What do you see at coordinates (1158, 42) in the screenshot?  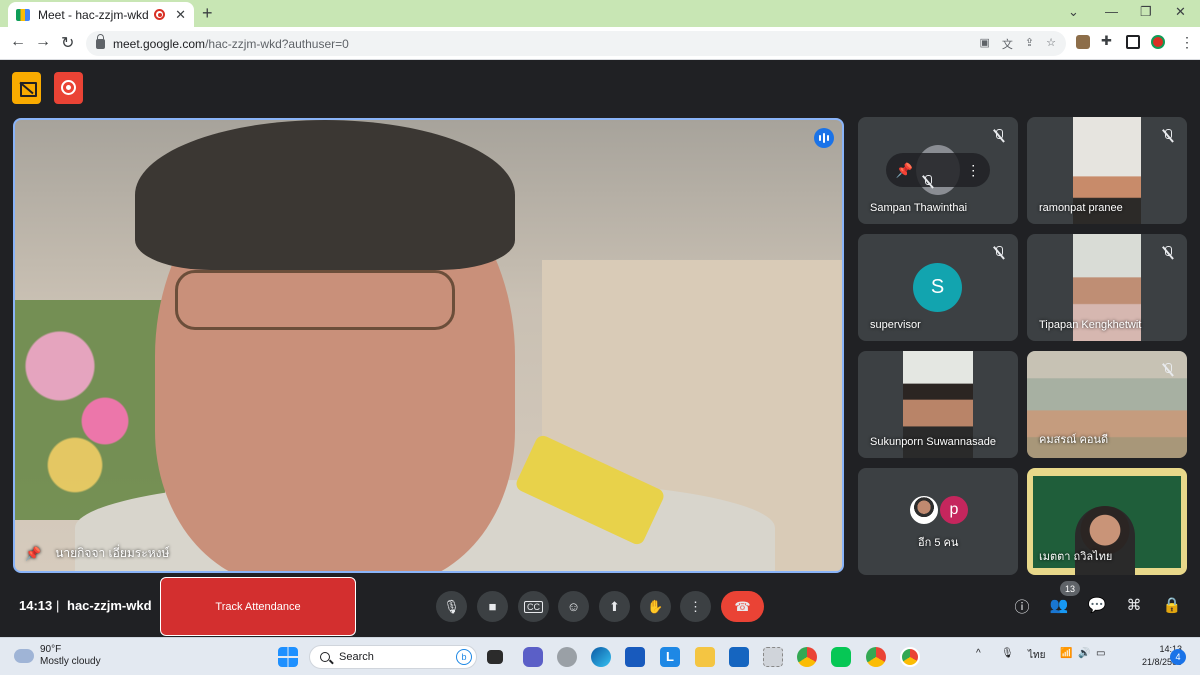 I see `profile-avatar` at bounding box center [1158, 42].